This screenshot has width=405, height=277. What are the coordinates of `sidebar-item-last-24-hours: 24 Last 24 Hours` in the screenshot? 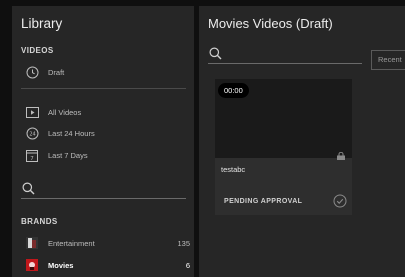 It's located at (107, 133).